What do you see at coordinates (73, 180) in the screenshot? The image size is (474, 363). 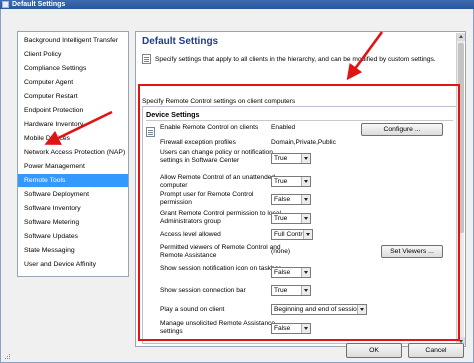 I see `sidebar-item-remote-tools: Remote Tools` at bounding box center [73, 180].